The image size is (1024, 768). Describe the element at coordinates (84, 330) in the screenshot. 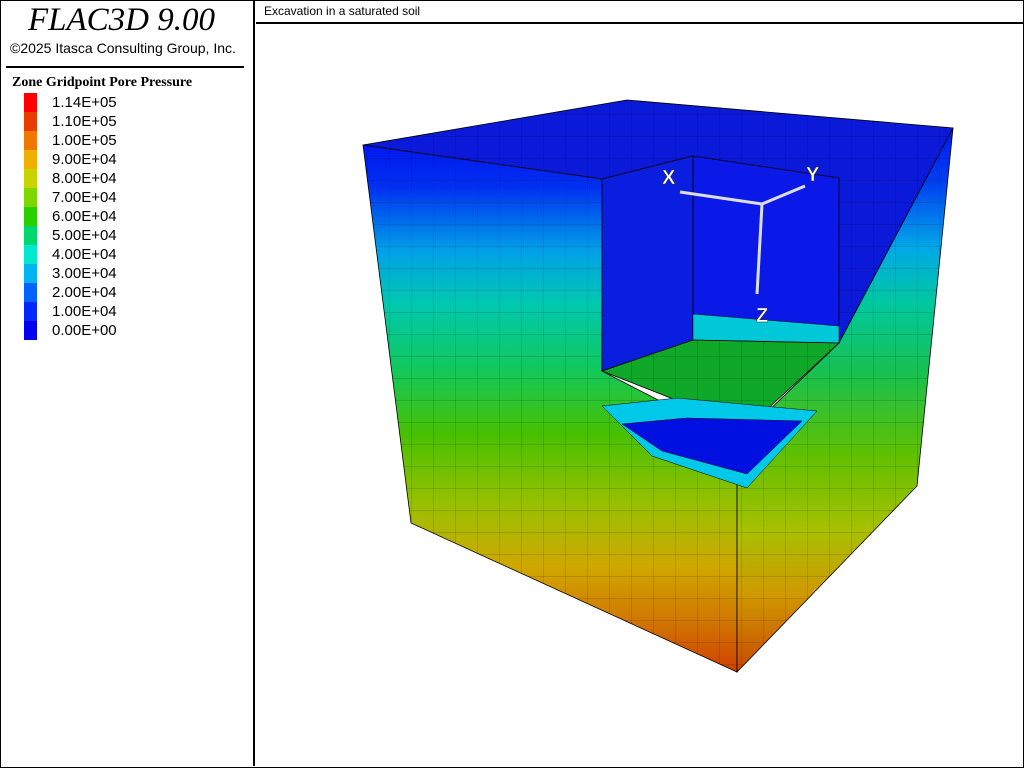

I see `legend-label: 0.00E+00` at that location.